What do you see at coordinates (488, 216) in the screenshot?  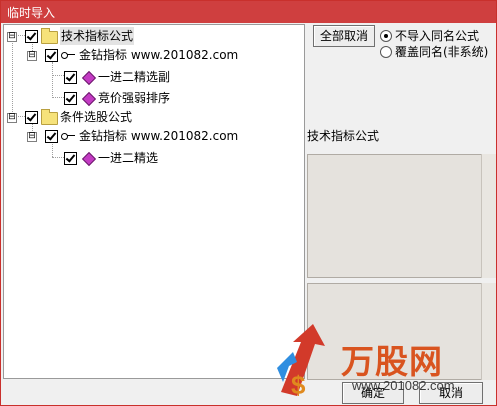 I see `description-scrollbar` at bounding box center [488, 216].